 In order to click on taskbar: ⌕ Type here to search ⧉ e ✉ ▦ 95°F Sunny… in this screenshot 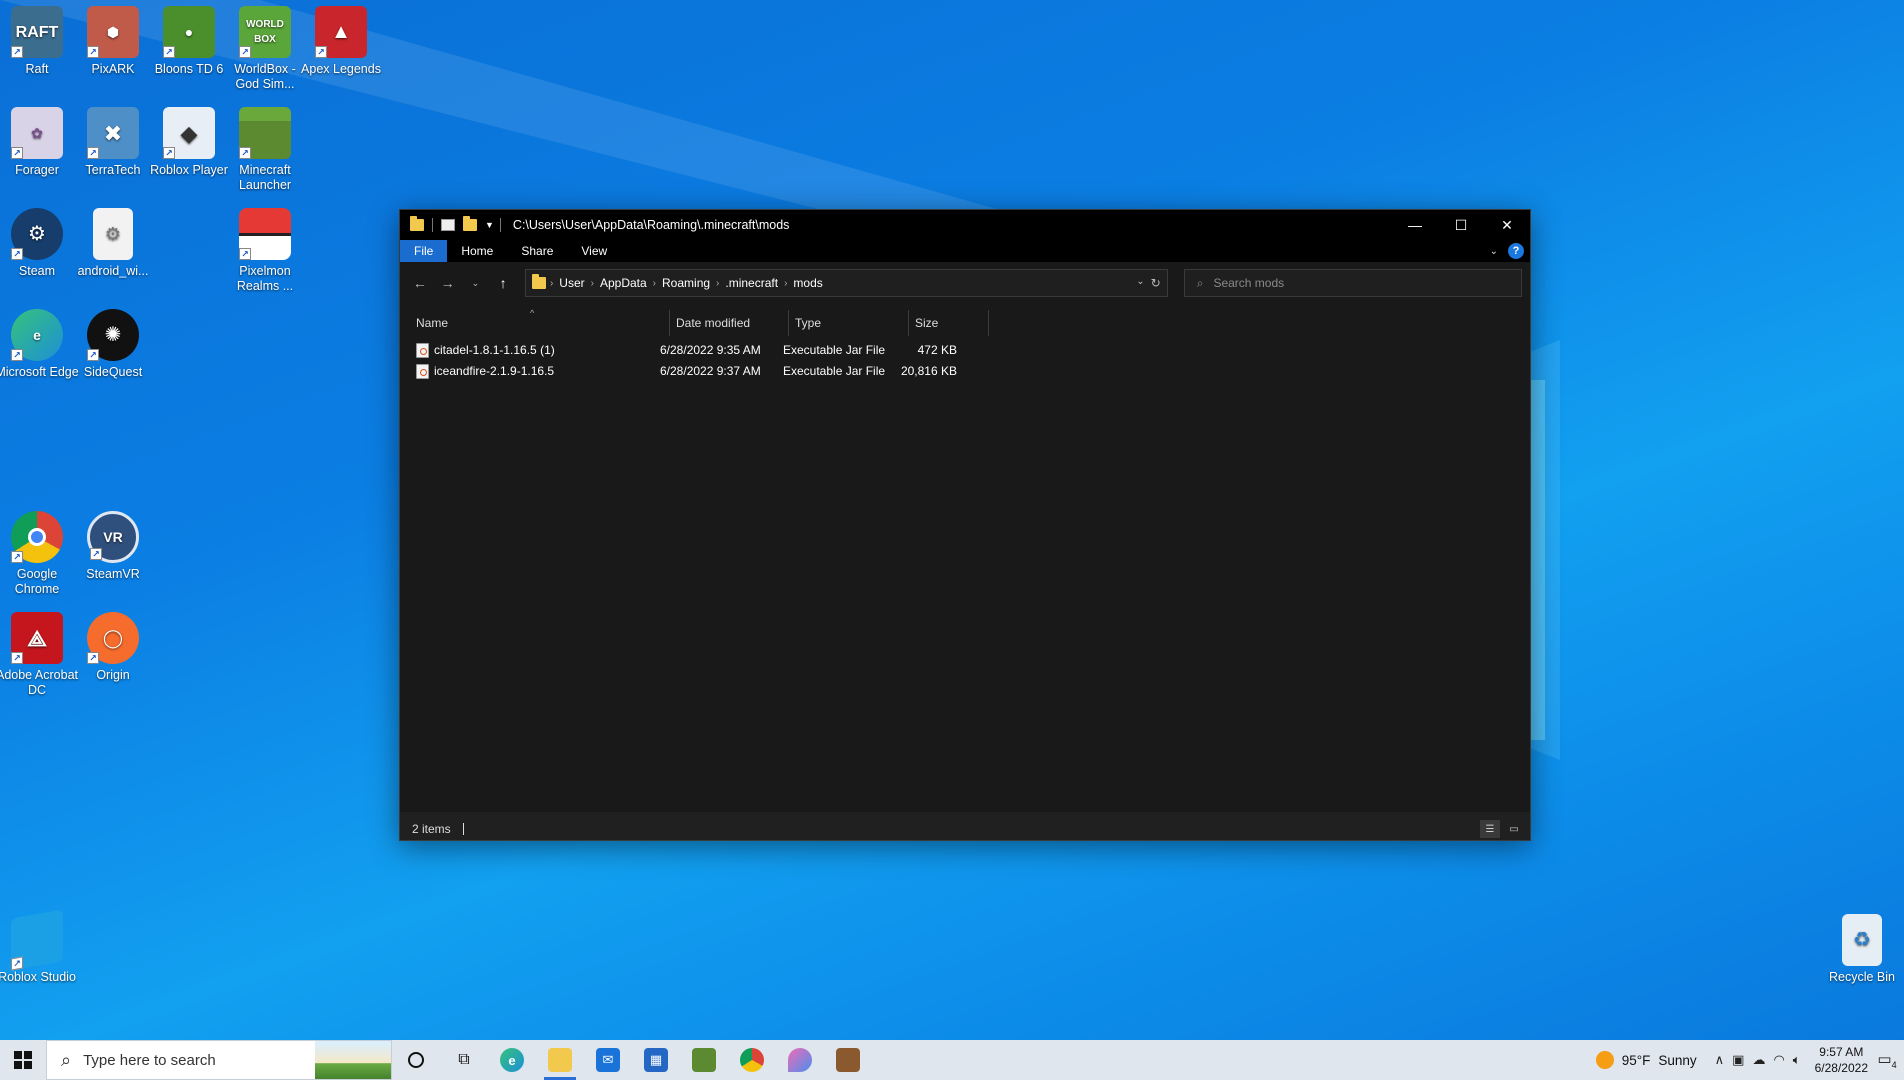, I will do `click(952, 1060)`.